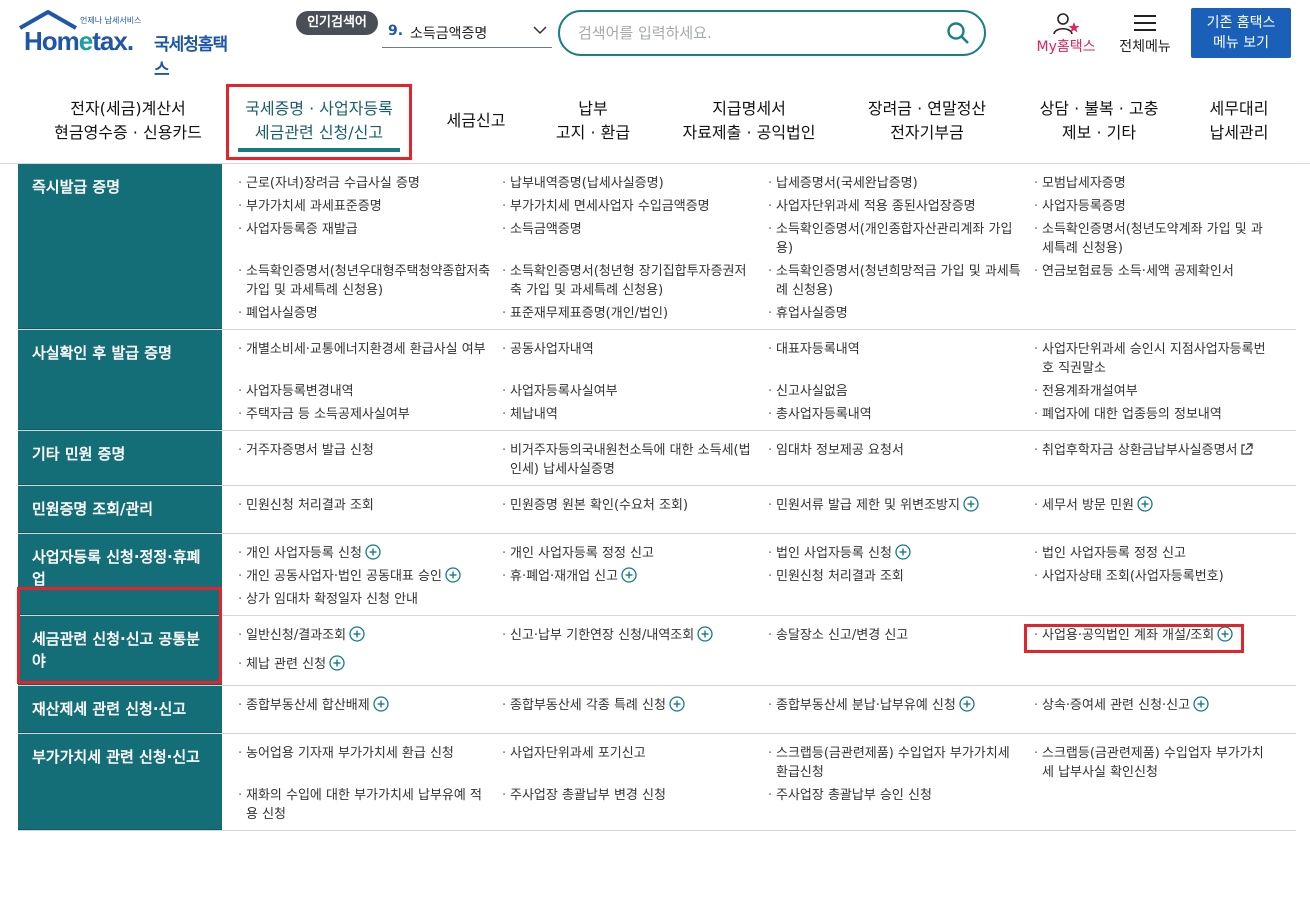 This screenshot has height=908, width=1310. I want to click on menu-link: 송달장소 신고/변경 신고, so click(899, 638).